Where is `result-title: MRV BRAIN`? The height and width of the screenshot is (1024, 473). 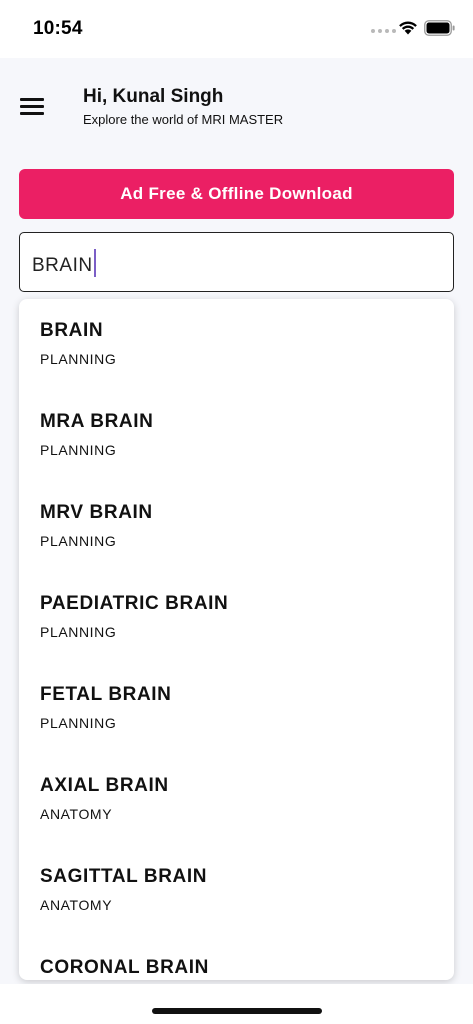
result-title: MRV BRAIN is located at coordinates (96, 512).